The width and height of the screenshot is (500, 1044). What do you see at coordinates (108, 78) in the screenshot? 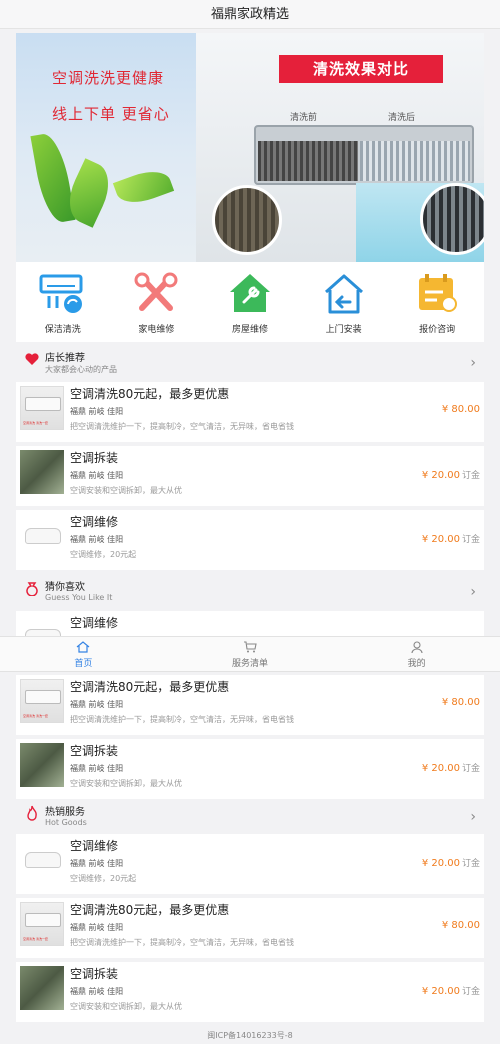
I see `banner-line-1: 空调洗洗更健康` at bounding box center [108, 78].